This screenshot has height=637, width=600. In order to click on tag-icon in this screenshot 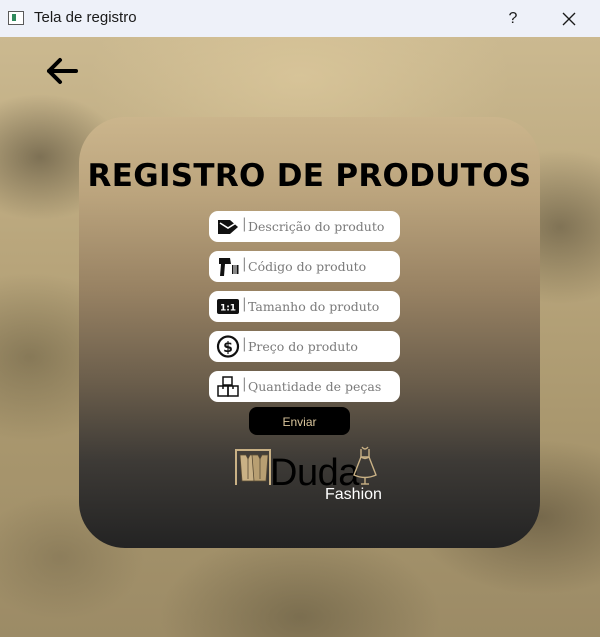, I will do `click(228, 227)`.